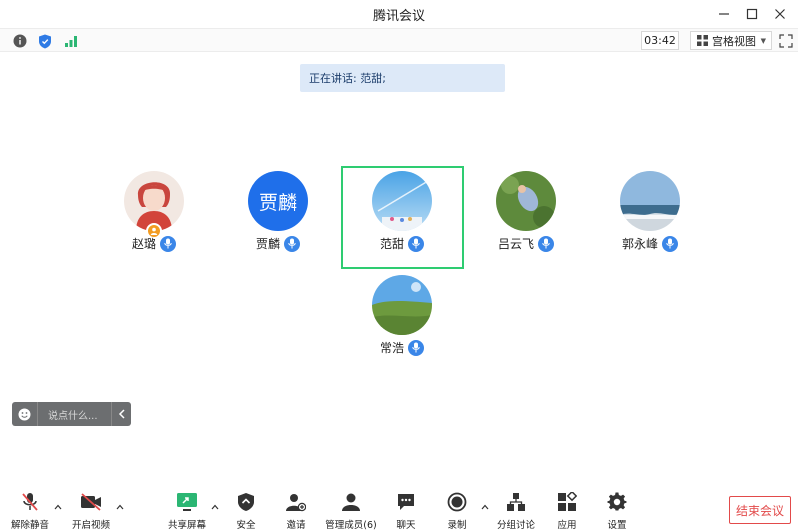 The image size is (798, 532). What do you see at coordinates (351, 502) in the screenshot?
I see `members-icon` at bounding box center [351, 502].